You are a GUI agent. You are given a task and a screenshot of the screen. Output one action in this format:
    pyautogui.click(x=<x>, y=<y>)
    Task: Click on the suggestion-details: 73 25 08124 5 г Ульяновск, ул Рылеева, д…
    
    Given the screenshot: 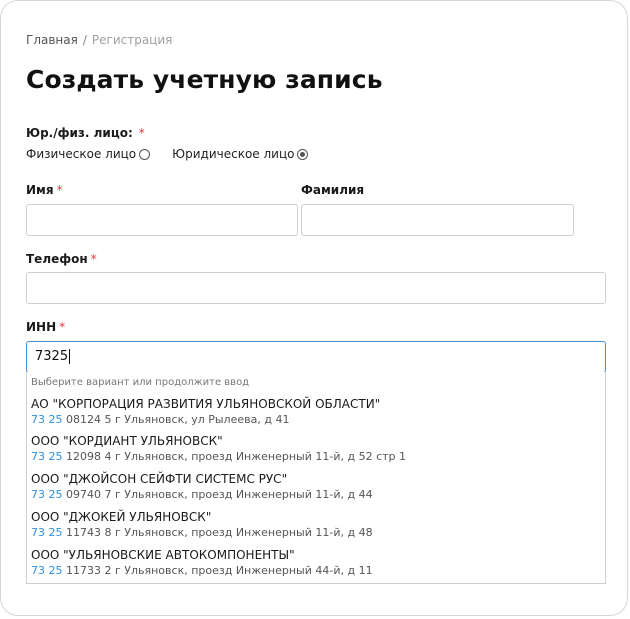 What is the action you would take?
    pyautogui.click(x=160, y=419)
    